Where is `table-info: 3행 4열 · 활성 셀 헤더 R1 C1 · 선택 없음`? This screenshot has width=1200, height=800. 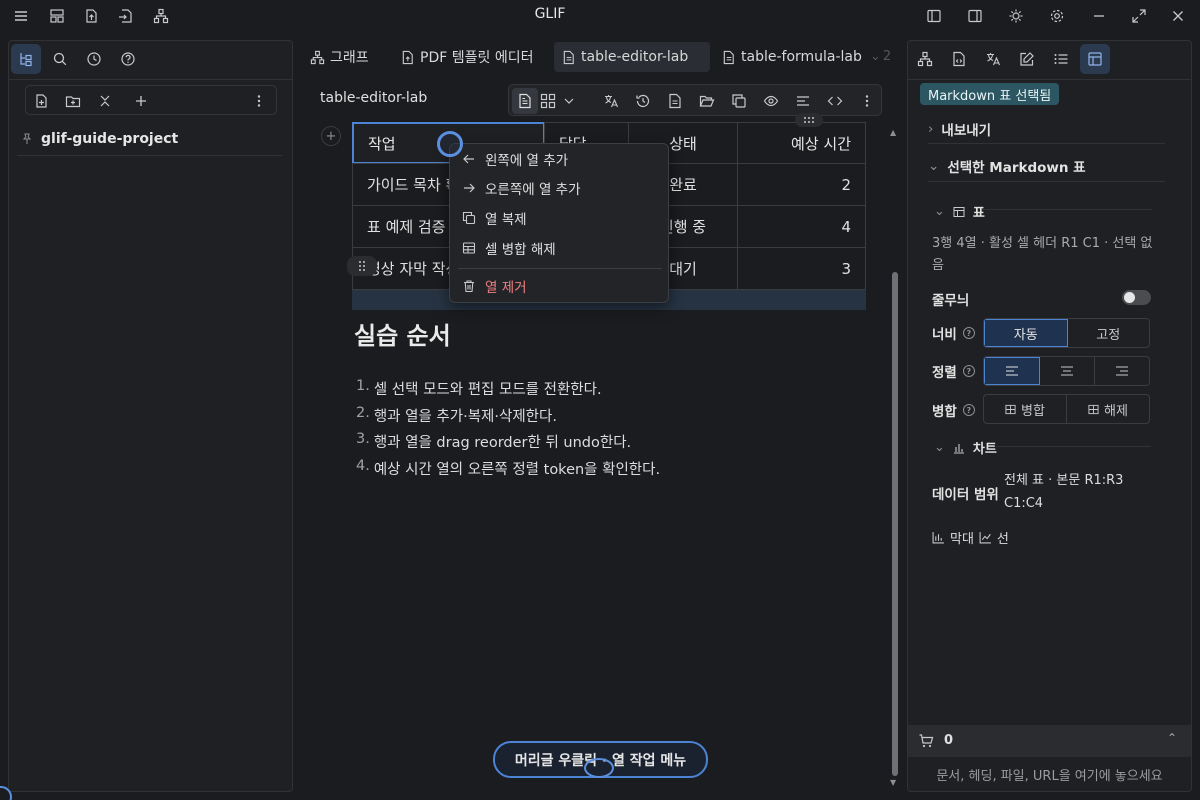 table-info: 3행 4열 · 활성 셀 헤더 R1 C1 · 선택 없음 is located at coordinates (1042, 254).